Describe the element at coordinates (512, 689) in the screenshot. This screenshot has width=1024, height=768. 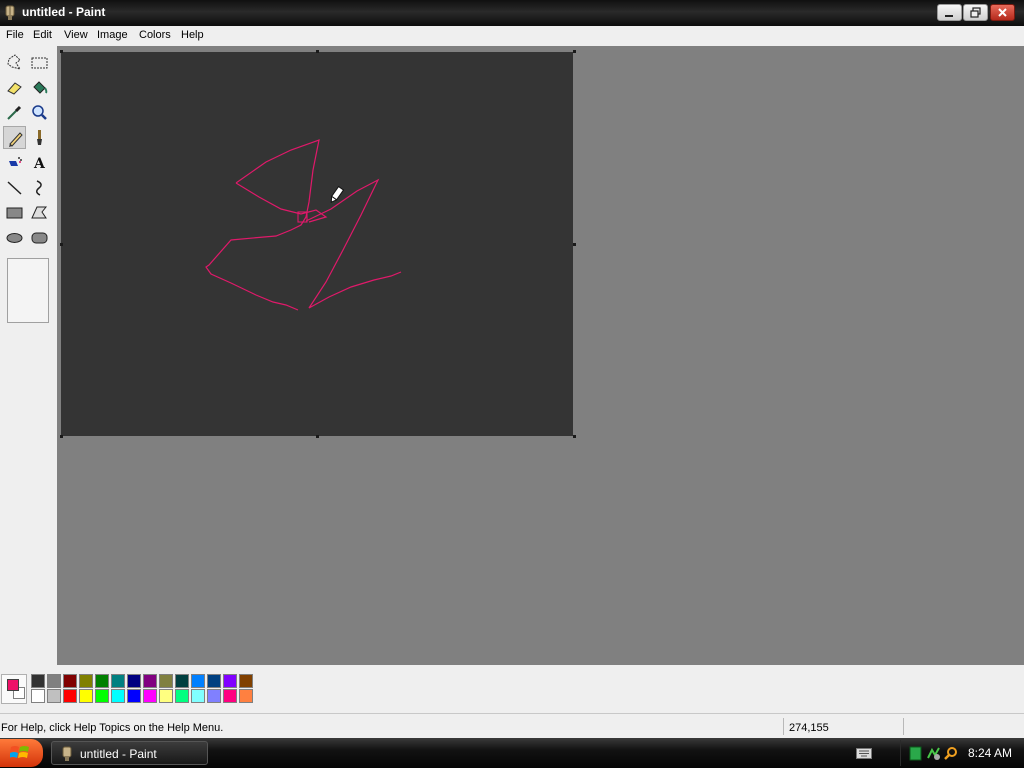
I see `color-box` at that location.